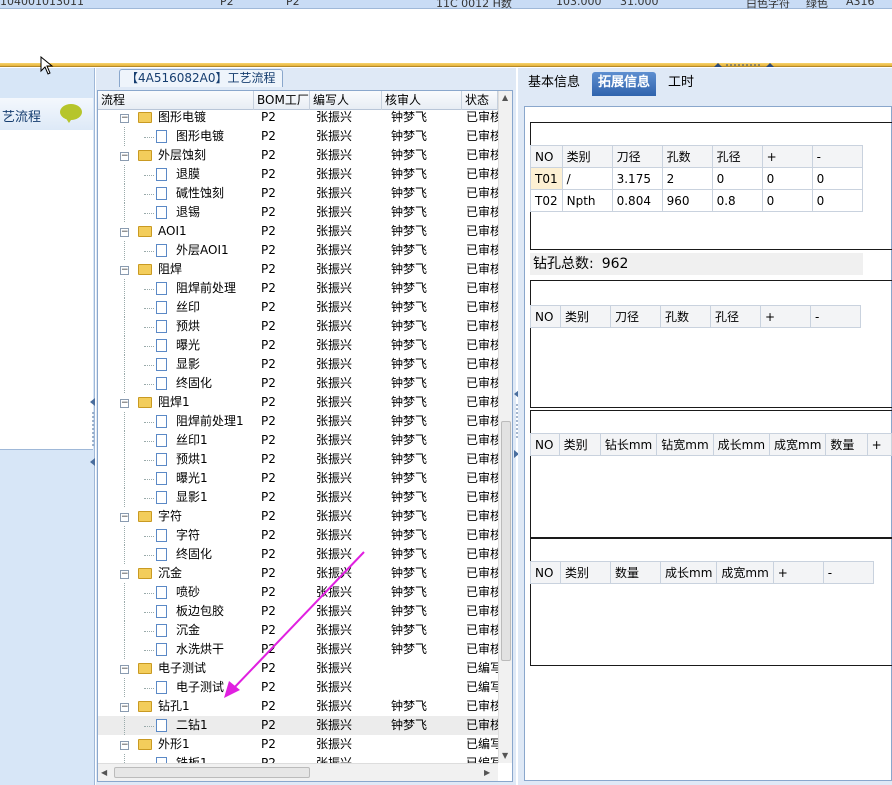 This screenshot has height=785, width=892. I want to click on horizontal-scrollbar: ◀ ▶, so click(298, 772).